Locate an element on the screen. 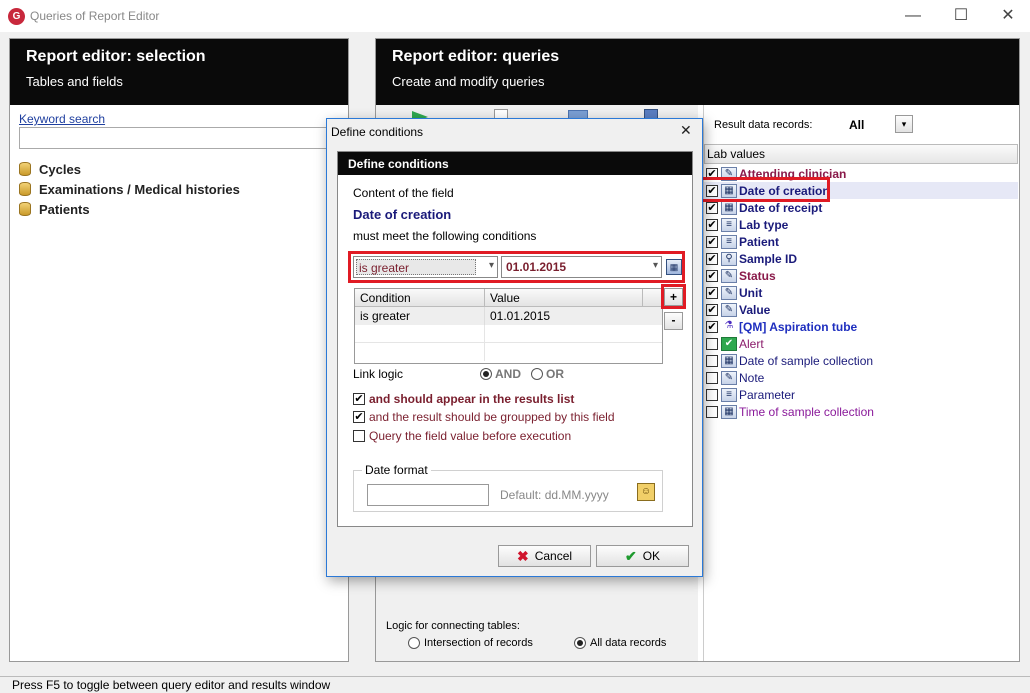 The height and width of the screenshot is (693, 1030). field-row: ✔ ⚗ [QM] Aspiration tube is located at coordinates (861, 326).